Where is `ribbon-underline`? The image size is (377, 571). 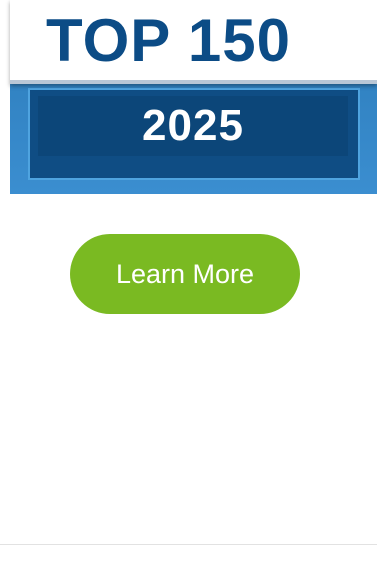
ribbon-underline is located at coordinates (193, 82).